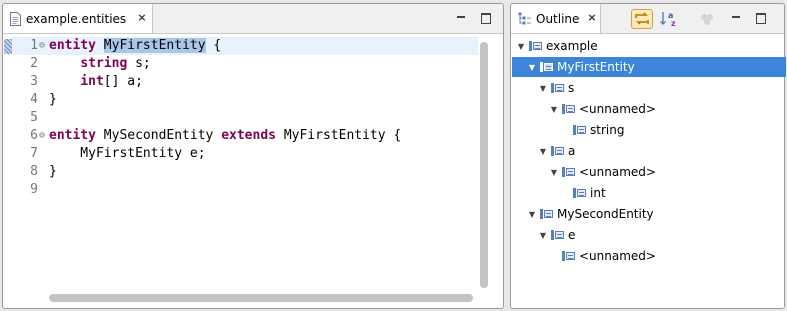 This screenshot has width=787, height=311. I want to click on tree-item: ▼int, so click(649, 193).